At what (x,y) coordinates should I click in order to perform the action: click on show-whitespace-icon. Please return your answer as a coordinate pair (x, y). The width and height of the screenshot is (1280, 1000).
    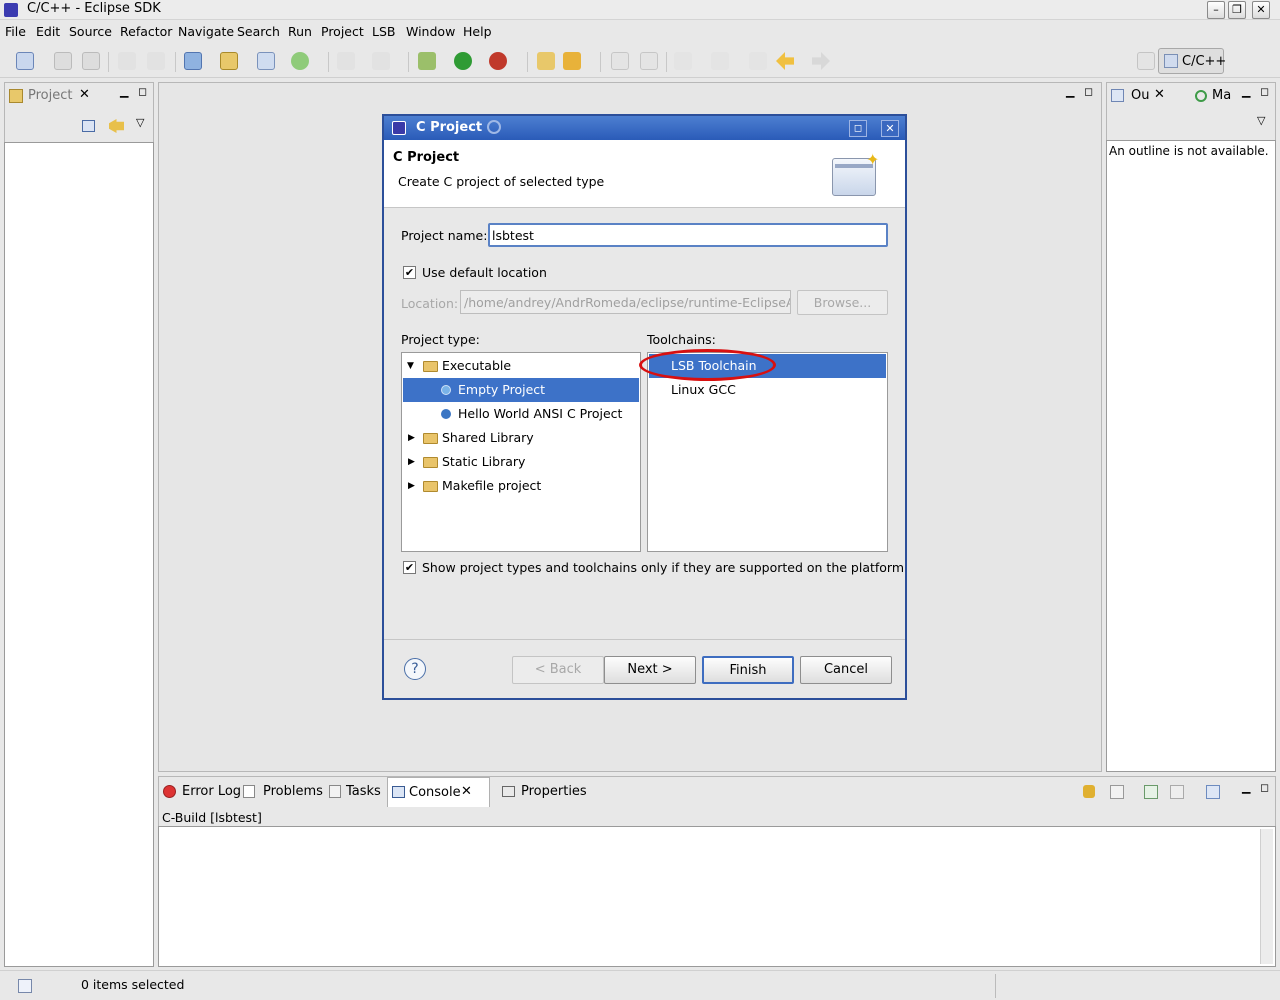
    Looking at the image, I should click on (649, 61).